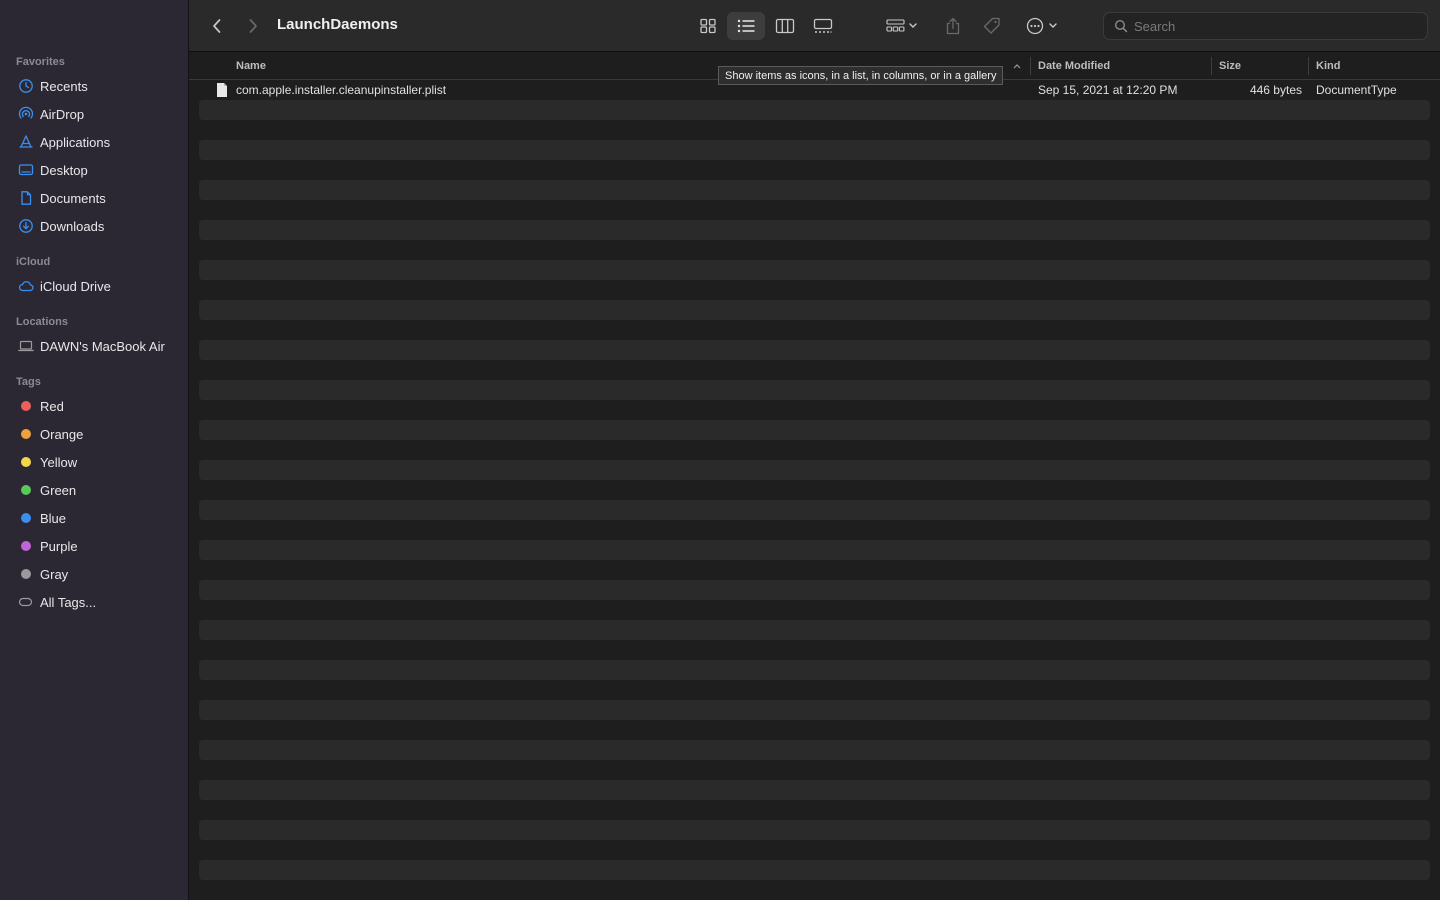 The image size is (1440, 900). I want to click on column-view-button, so click(785, 26).